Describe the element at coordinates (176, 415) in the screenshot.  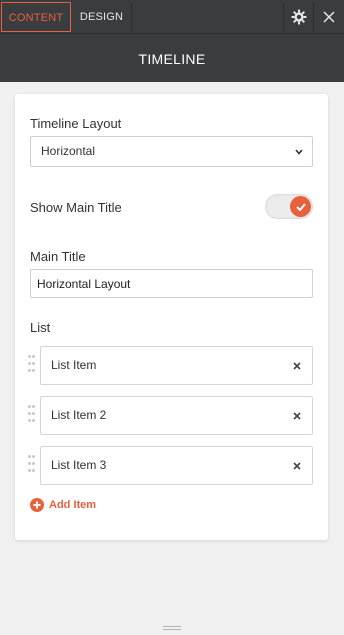
I see `list-item-box: List Item 2` at that location.